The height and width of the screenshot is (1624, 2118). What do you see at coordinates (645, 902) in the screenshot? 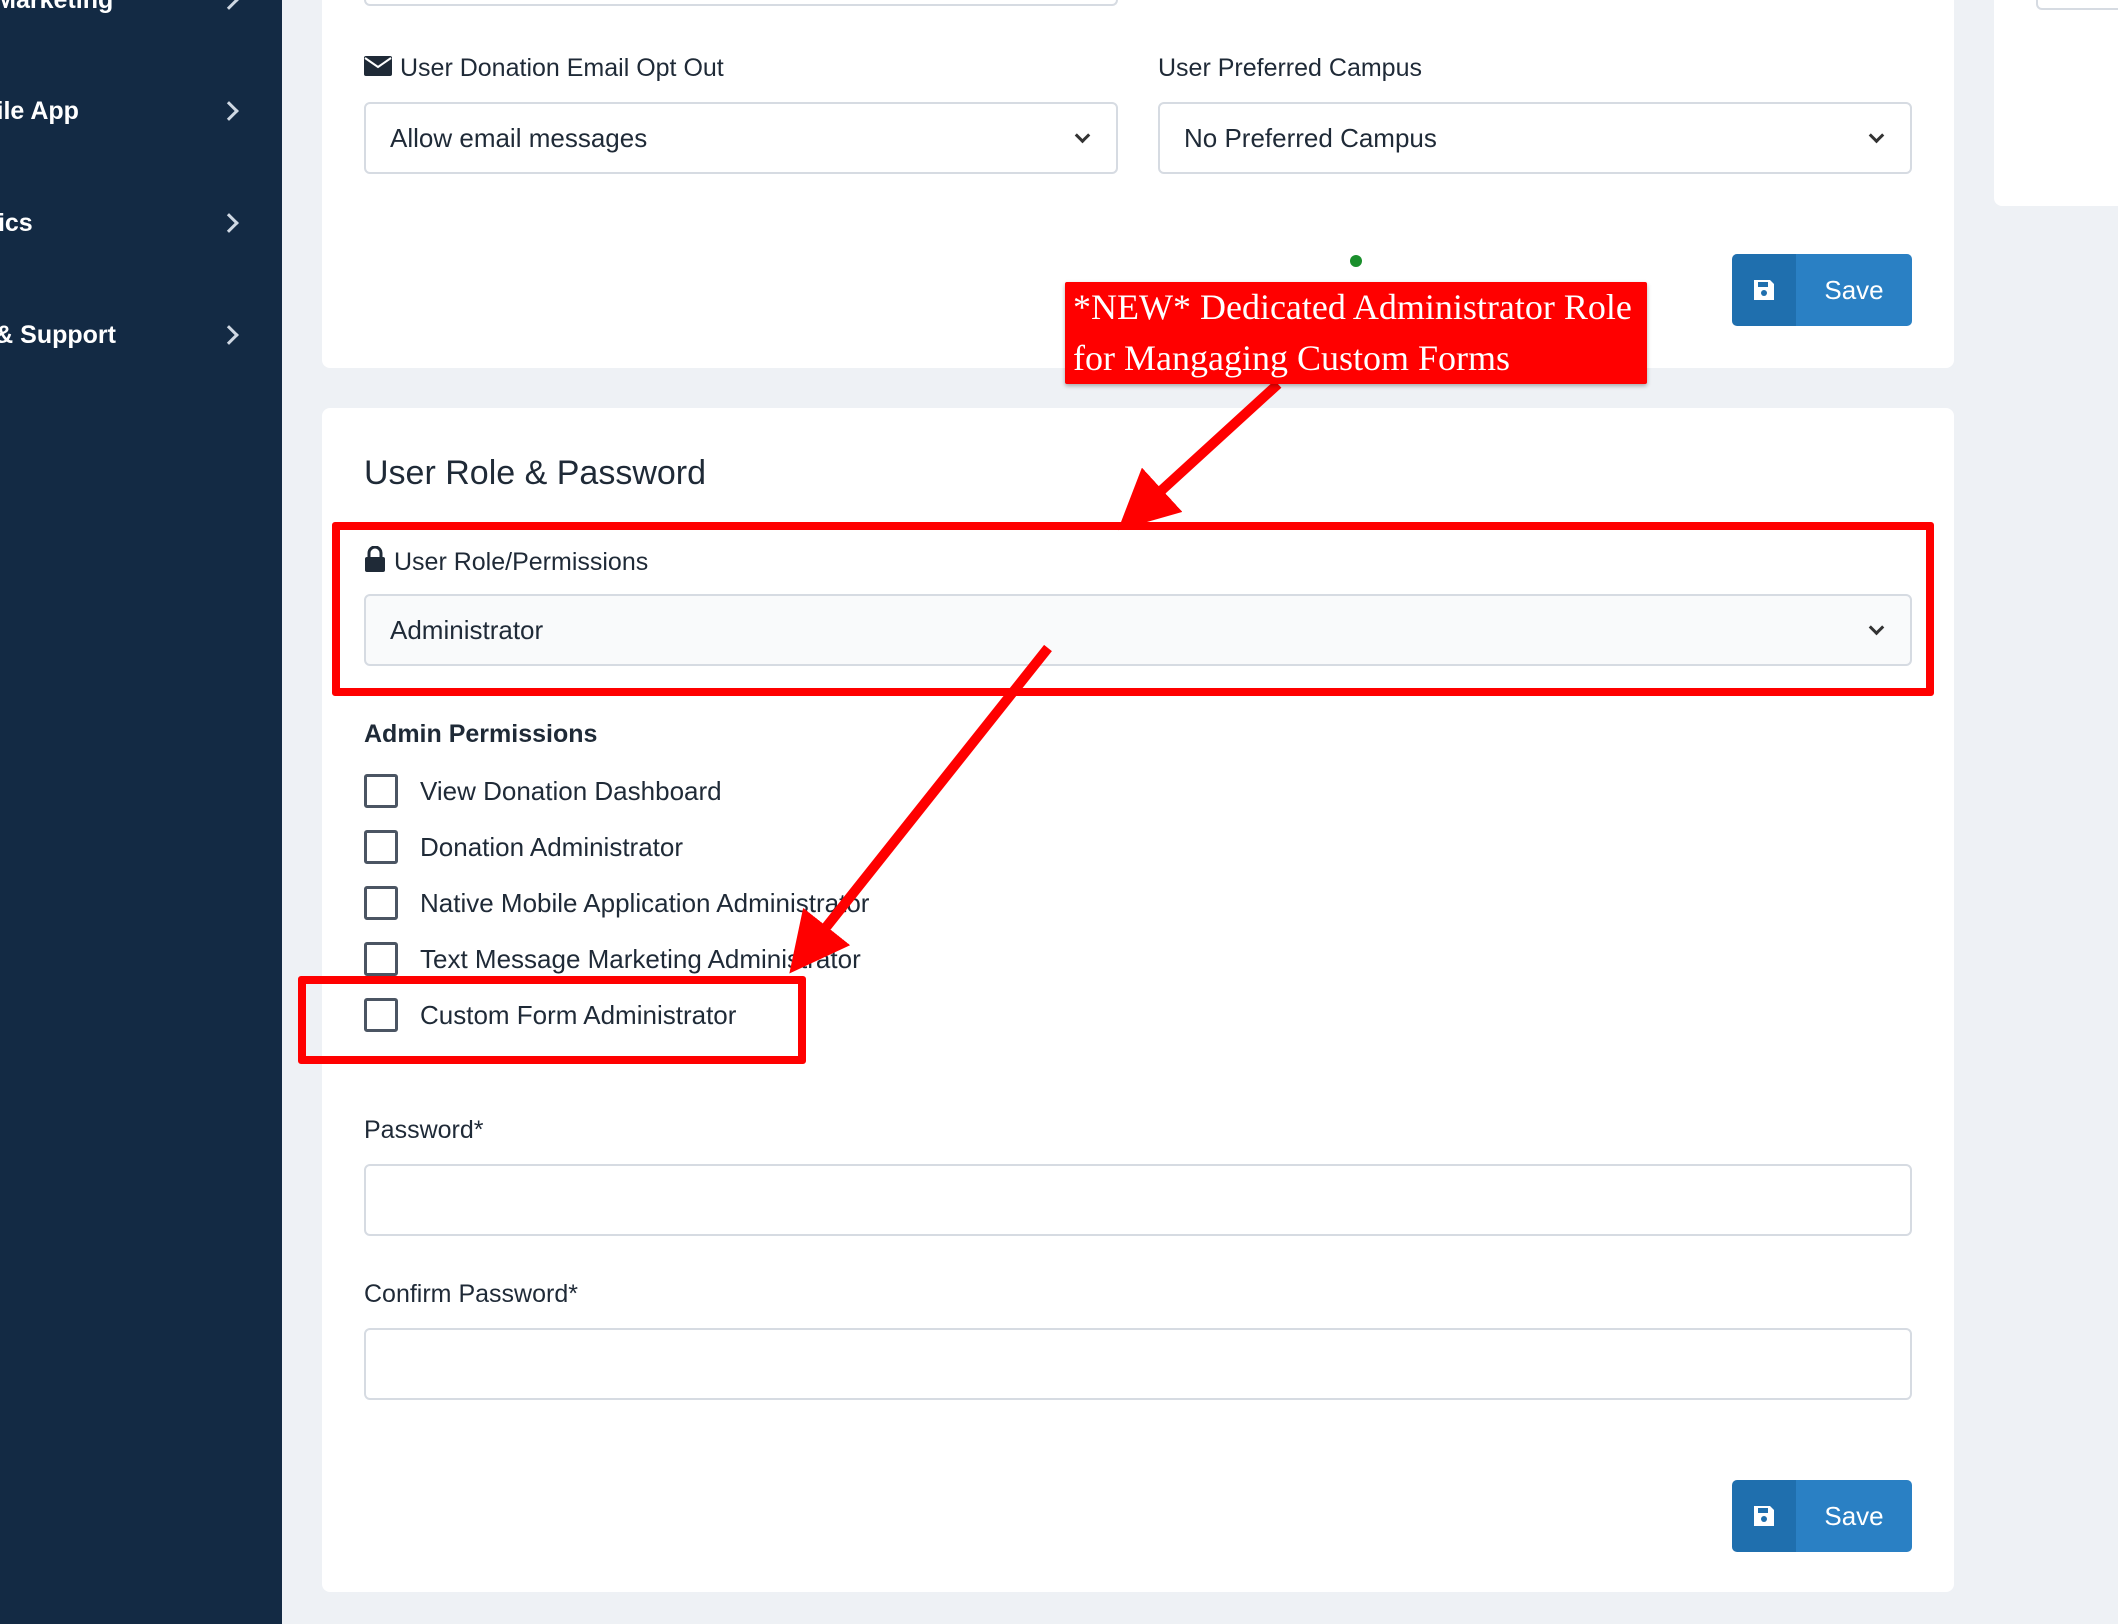
I see `permission-label: Native Mobile Application Administrator` at bounding box center [645, 902].